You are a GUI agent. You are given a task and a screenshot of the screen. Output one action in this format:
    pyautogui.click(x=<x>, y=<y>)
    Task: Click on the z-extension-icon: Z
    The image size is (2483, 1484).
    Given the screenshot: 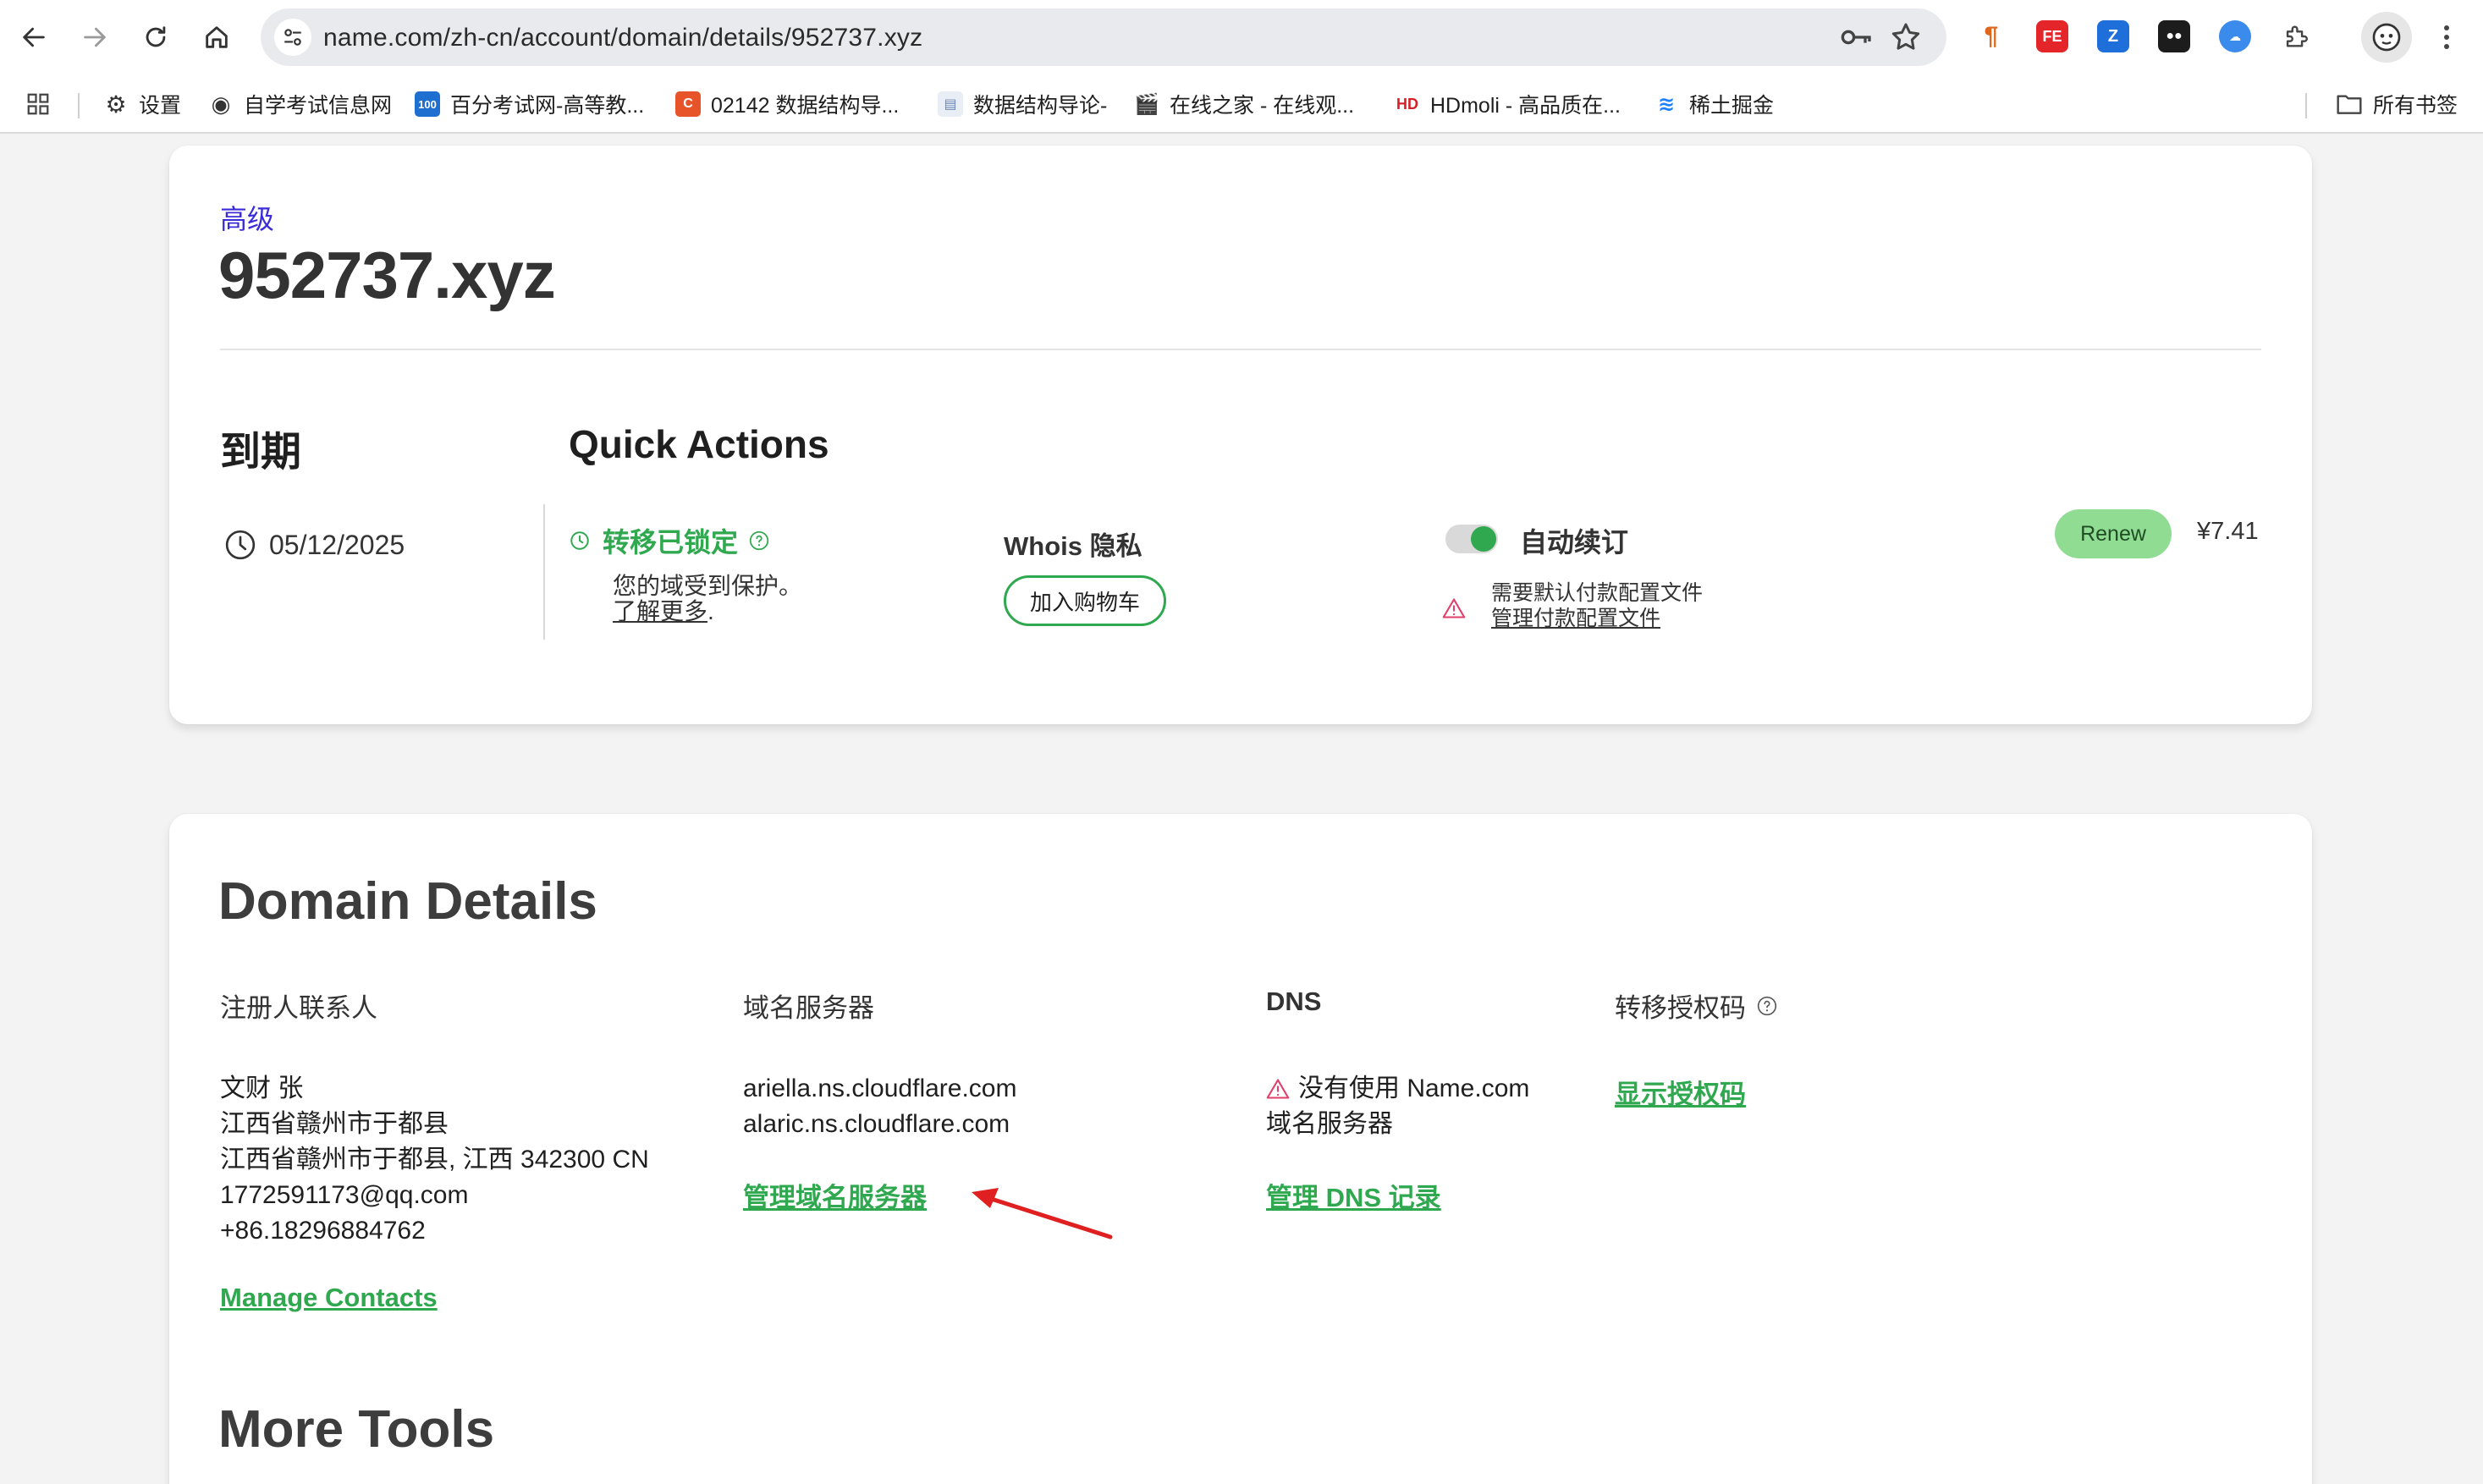 What is the action you would take?
    pyautogui.click(x=2113, y=36)
    